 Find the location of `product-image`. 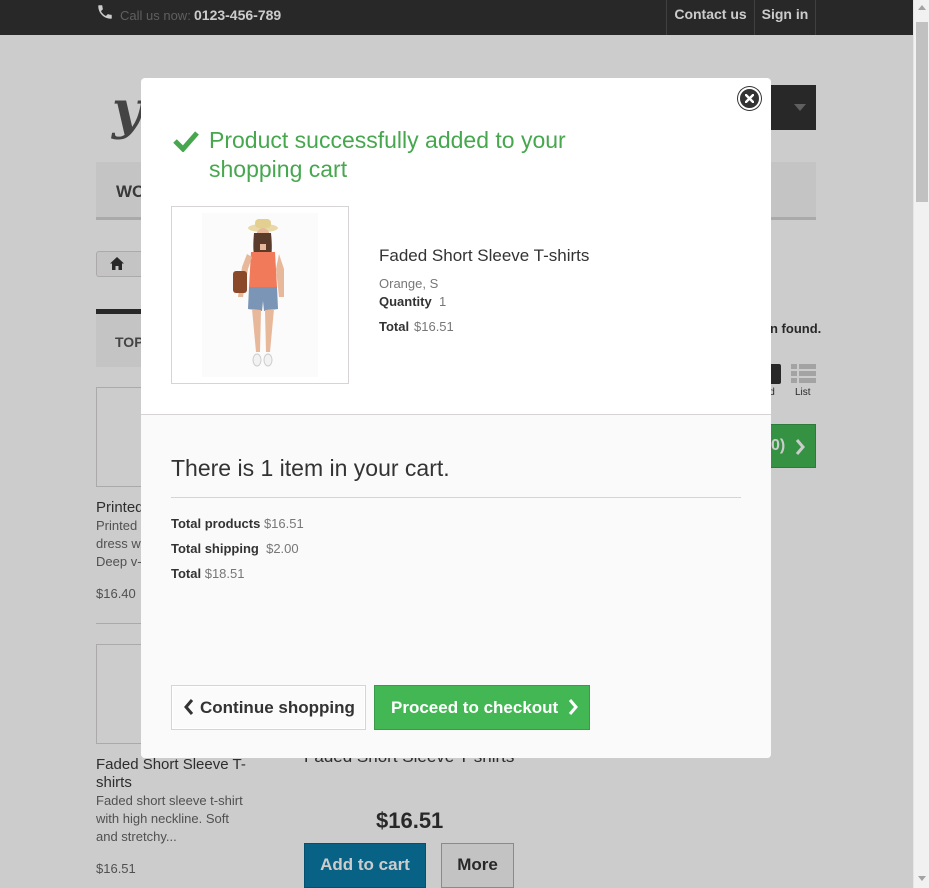

product-image is located at coordinates (260, 295).